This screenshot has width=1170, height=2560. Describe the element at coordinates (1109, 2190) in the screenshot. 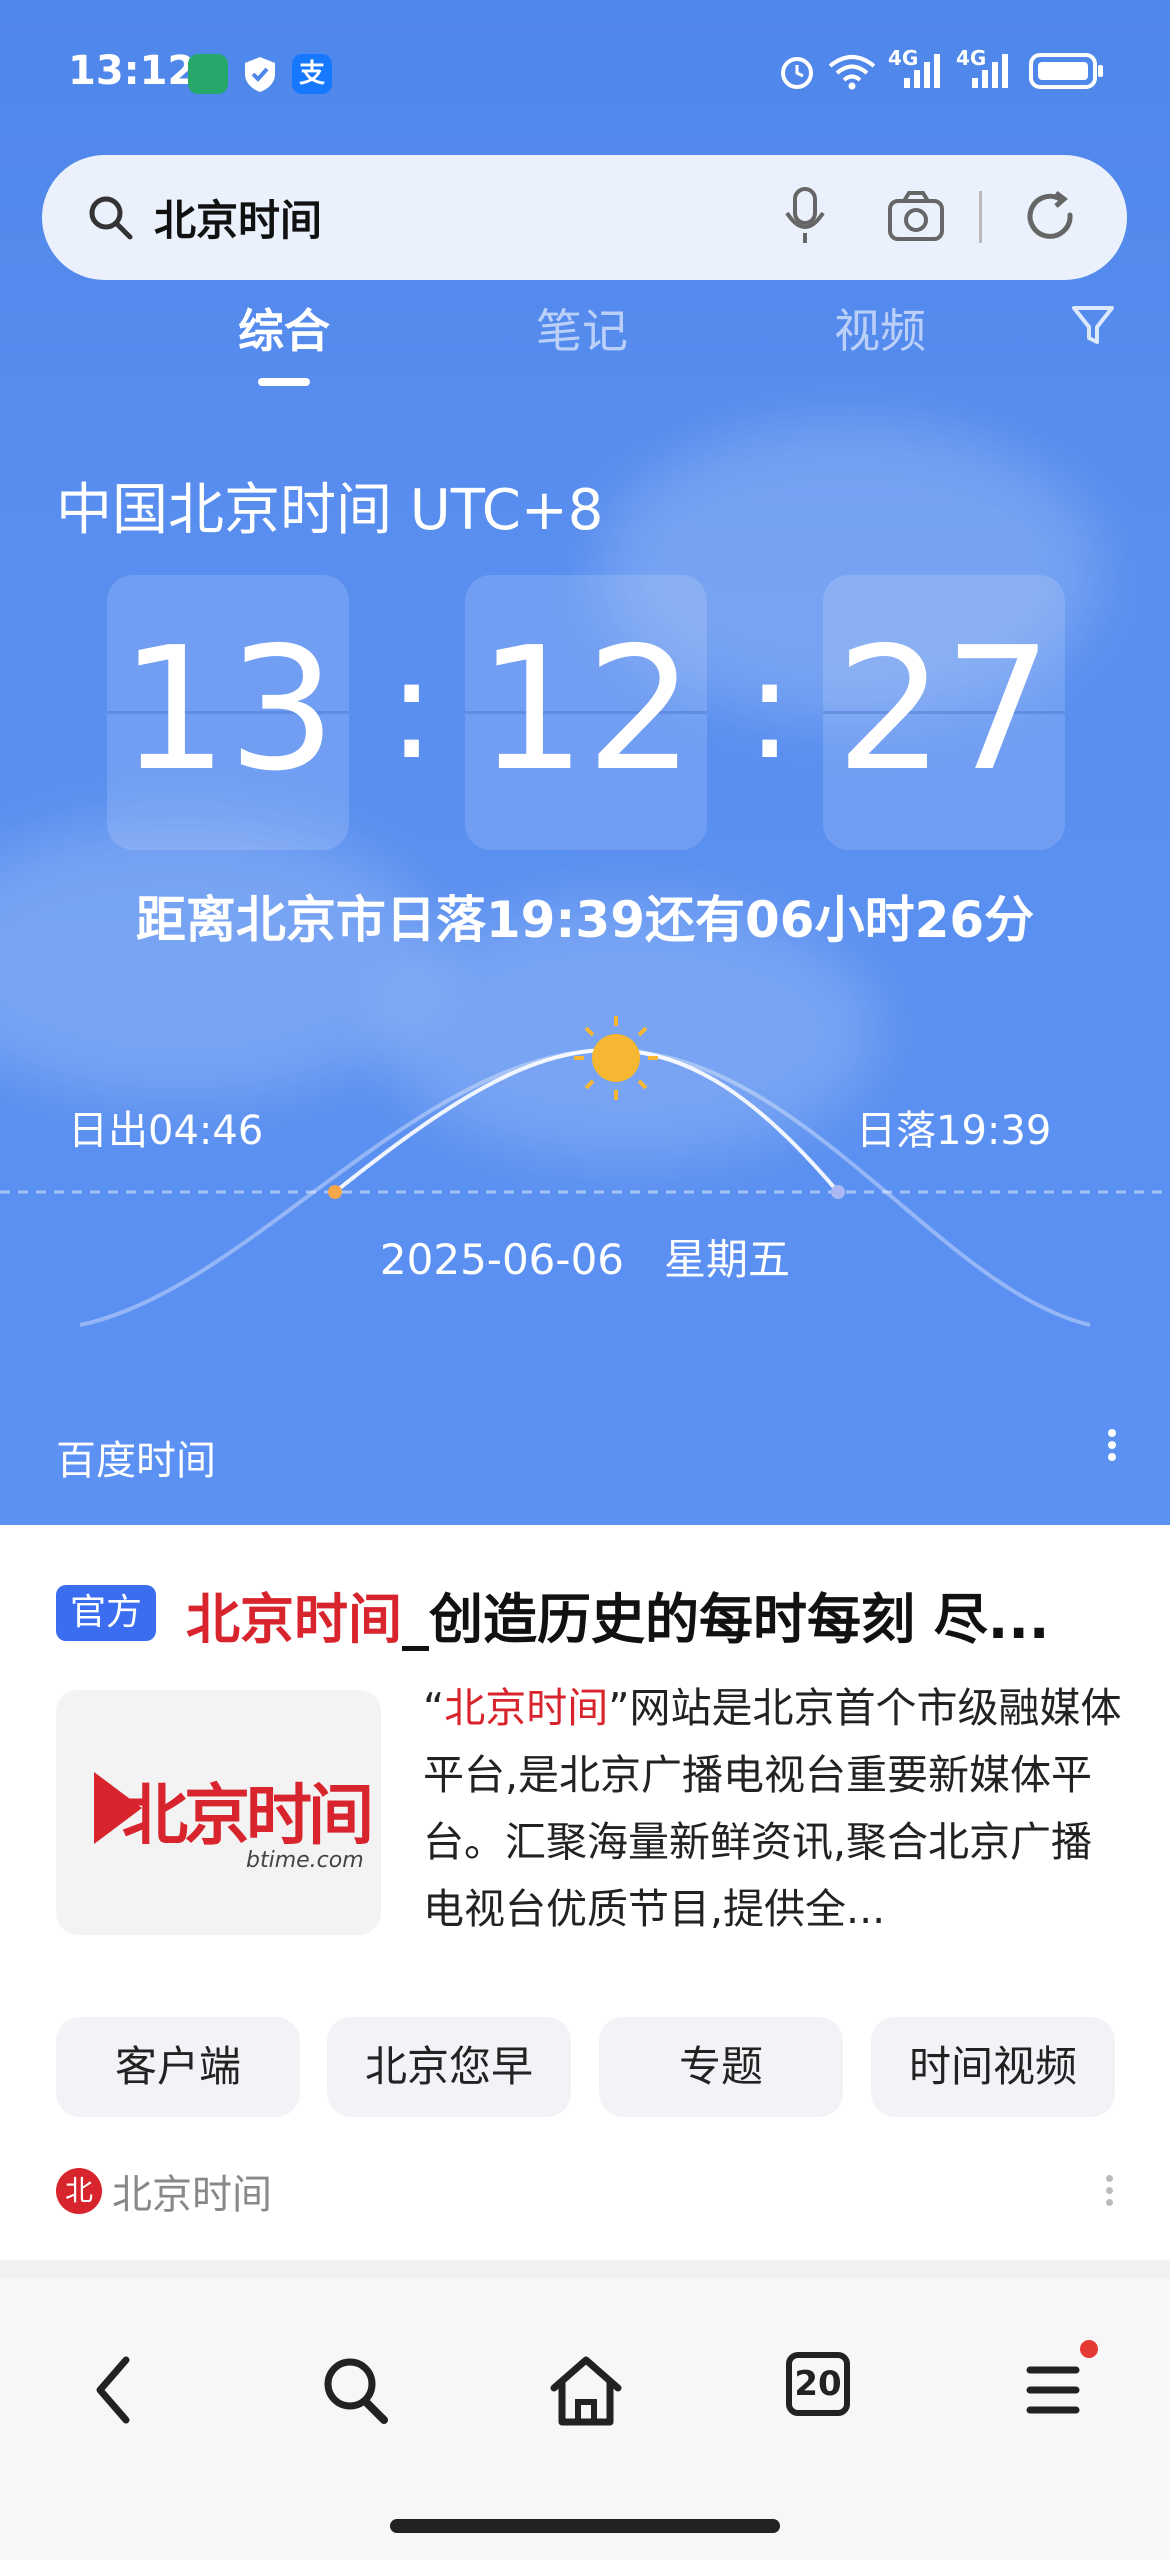

I see `result-more-icon` at that location.